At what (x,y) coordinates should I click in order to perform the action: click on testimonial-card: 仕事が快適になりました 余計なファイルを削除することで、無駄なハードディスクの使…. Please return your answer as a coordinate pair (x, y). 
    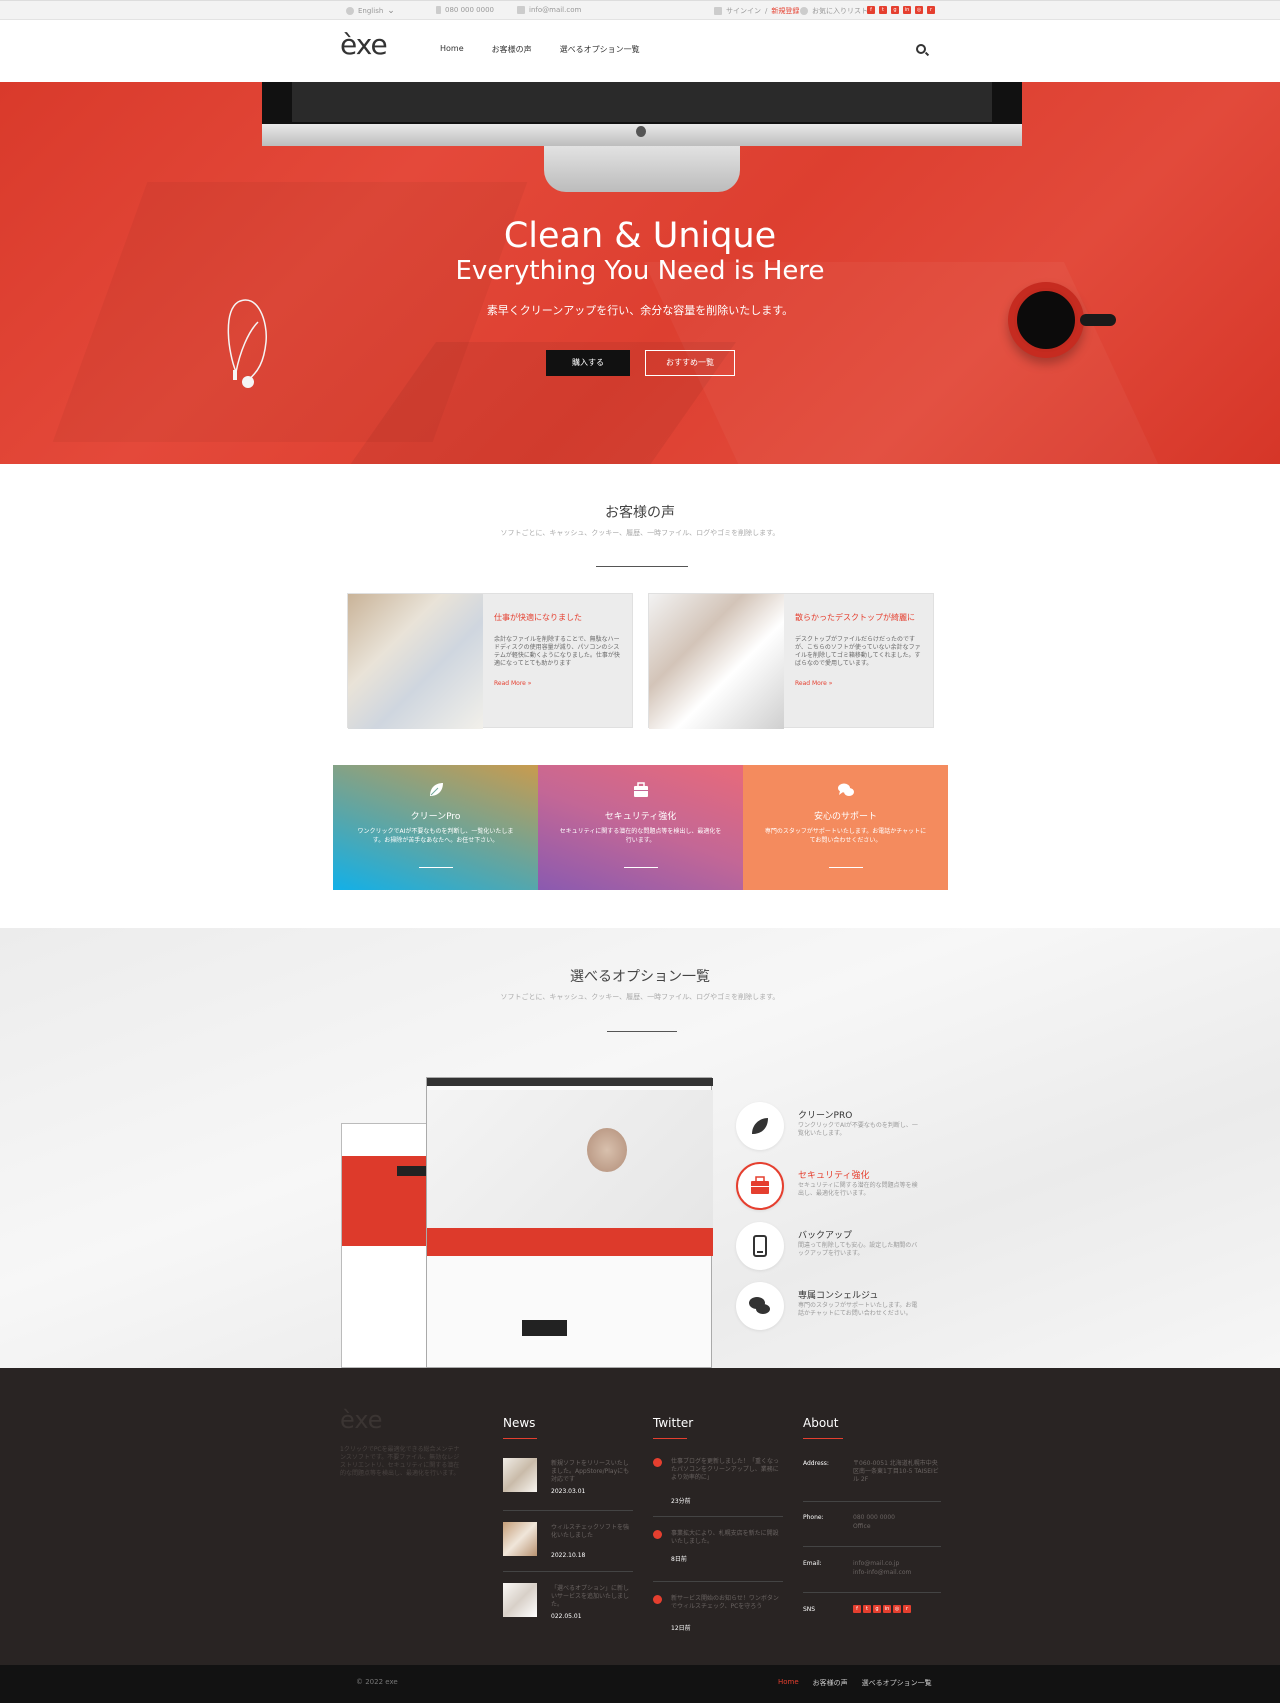
    Looking at the image, I should click on (490, 661).